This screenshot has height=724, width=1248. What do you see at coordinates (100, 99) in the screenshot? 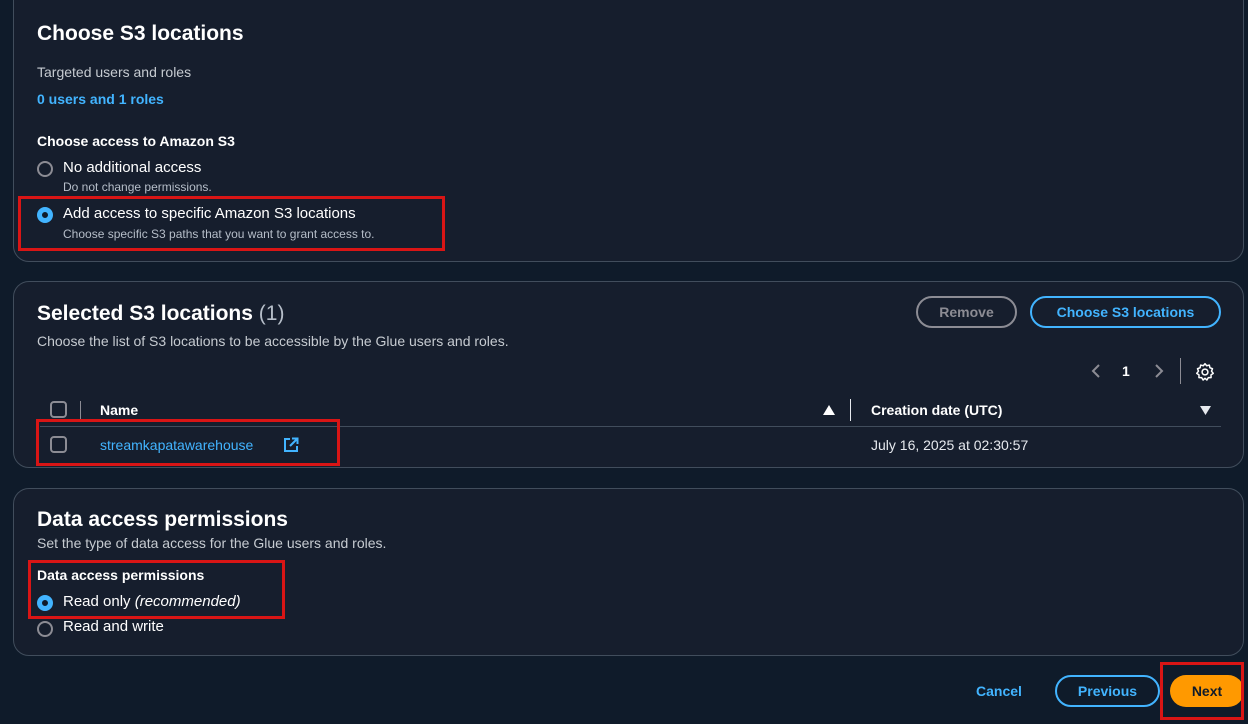
I see `targeted-users-link: 0 users and 1 roles` at bounding box center [100, 99].